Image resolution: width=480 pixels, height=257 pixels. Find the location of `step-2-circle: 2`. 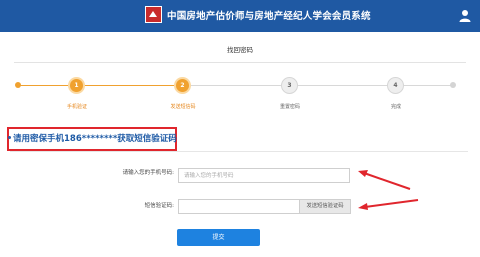

step-2-circle: 2 is located at coordinates (182, 85).